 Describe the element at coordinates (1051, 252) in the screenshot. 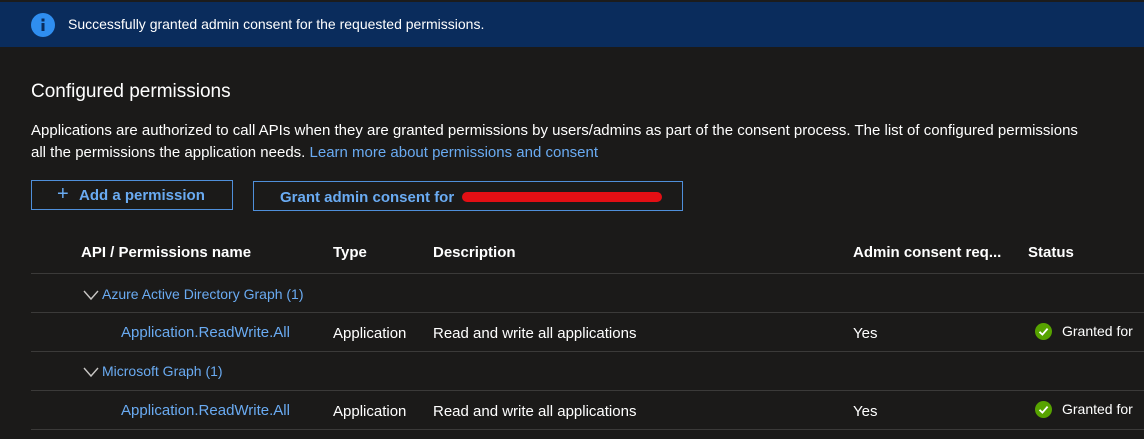

I see `header-status: Status` at that location.